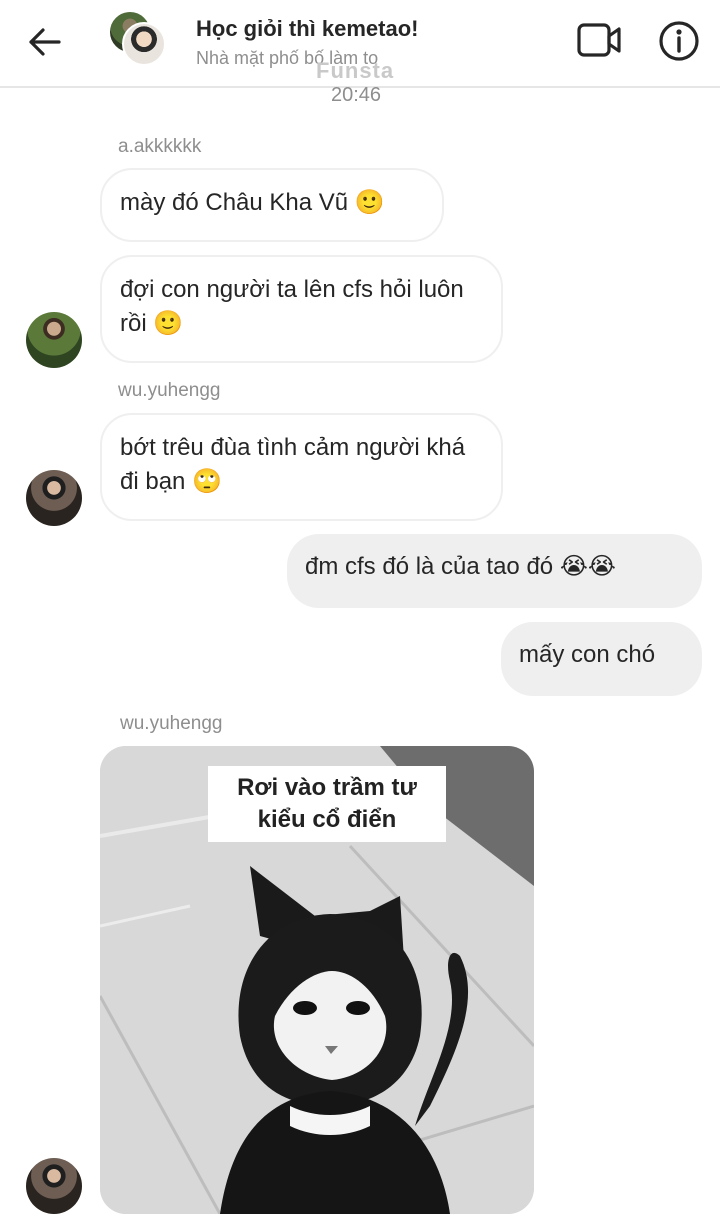 The width and height of the screenshot is (720, 1230). What do you see at coordinates (160, 146) in the screenshot?
I see `sender-name: a.akkkkkk` at bounding box center [160, 146].